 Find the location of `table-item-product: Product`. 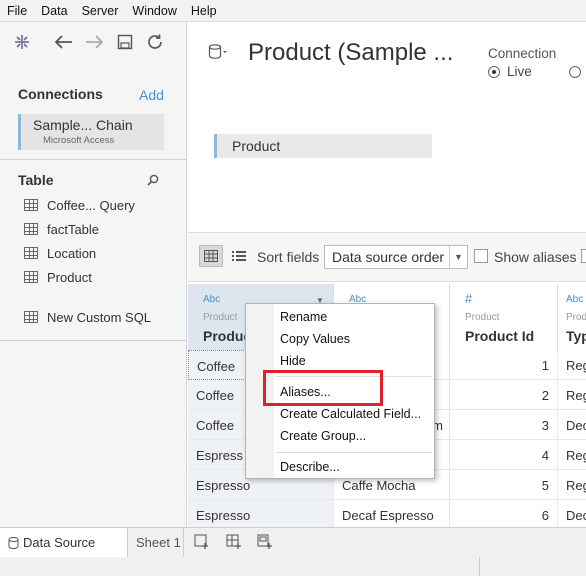

table-item-product: Product is located at coordinates (58, 277).